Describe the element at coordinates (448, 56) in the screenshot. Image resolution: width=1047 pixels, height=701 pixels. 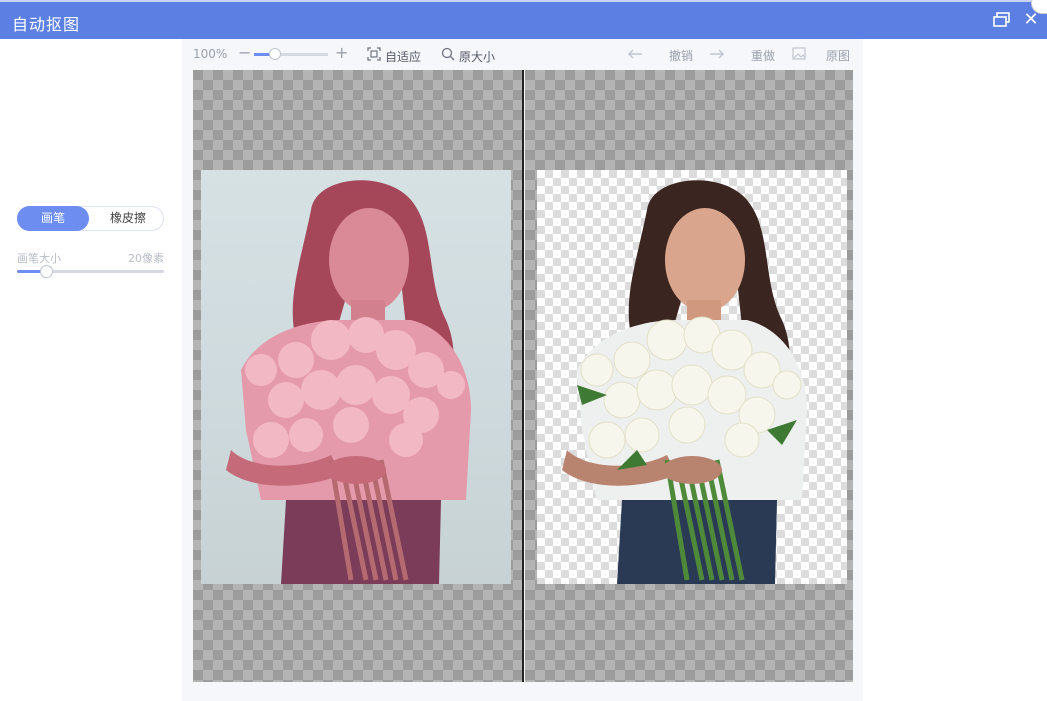
I see `zoom-icon` at that location.